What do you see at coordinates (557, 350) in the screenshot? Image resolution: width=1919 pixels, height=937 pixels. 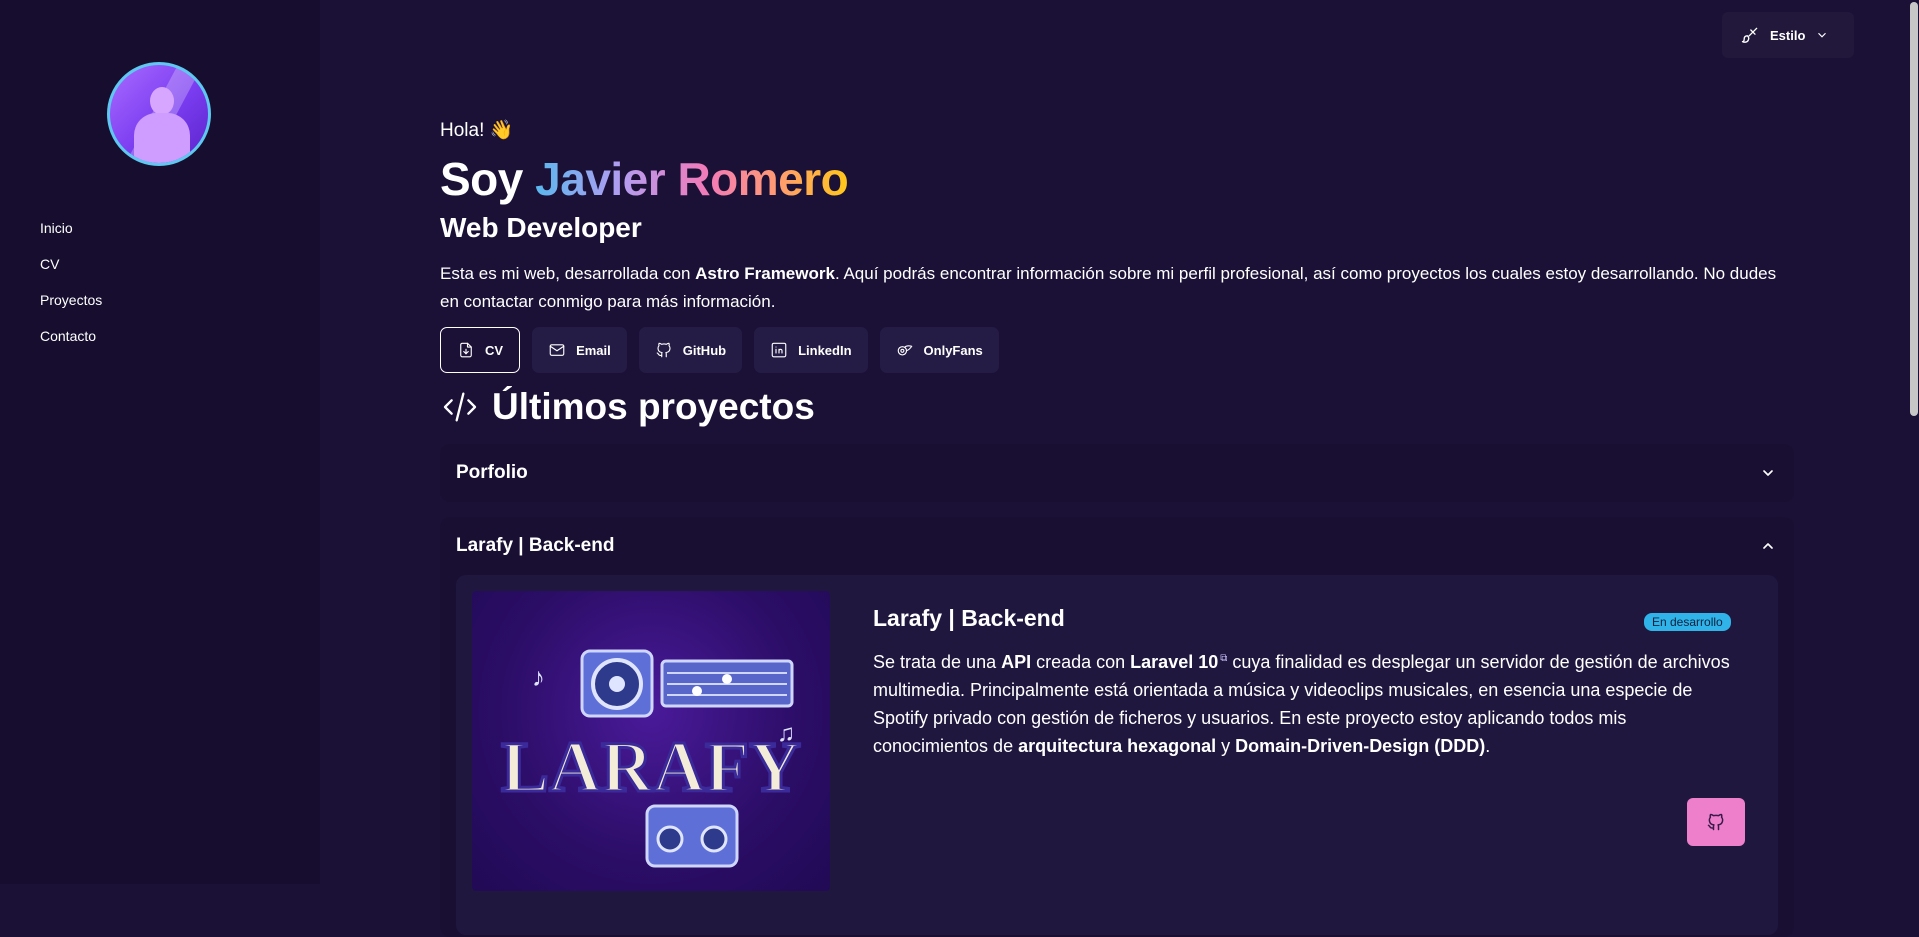 I see `mail-icon` at bounding box center [557, 350].